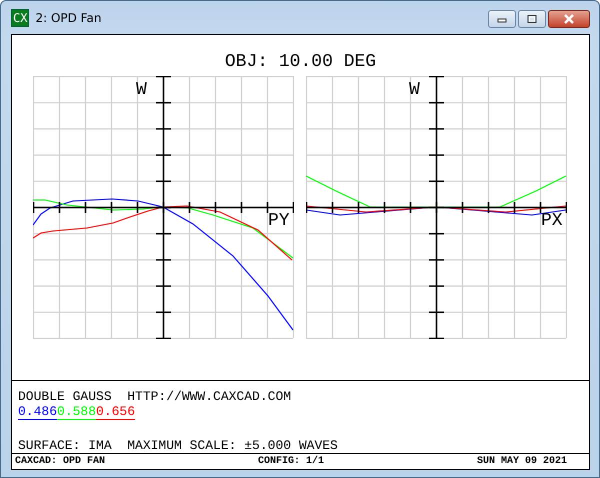  What do you see at coordinates (552, 221) in the screenshot?
I see `axis-label: PX` at bounding box center [552, 221].